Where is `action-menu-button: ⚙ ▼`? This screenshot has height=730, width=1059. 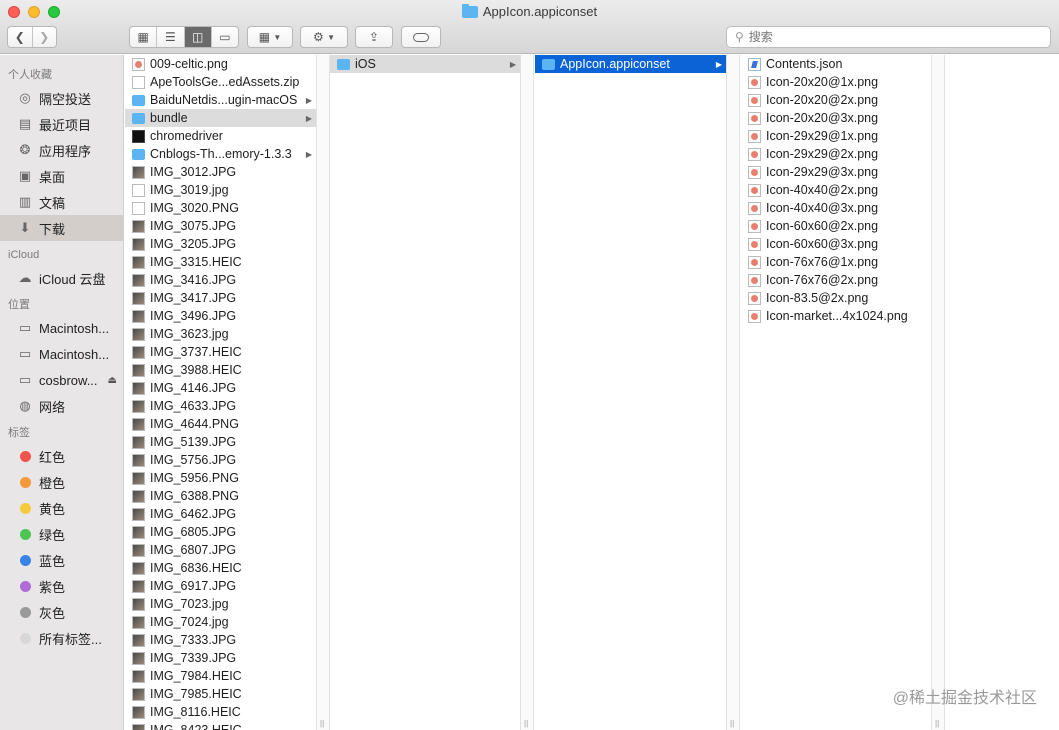
action-menu-button: ⚙ ▼ is located at coordinates (324, 37).